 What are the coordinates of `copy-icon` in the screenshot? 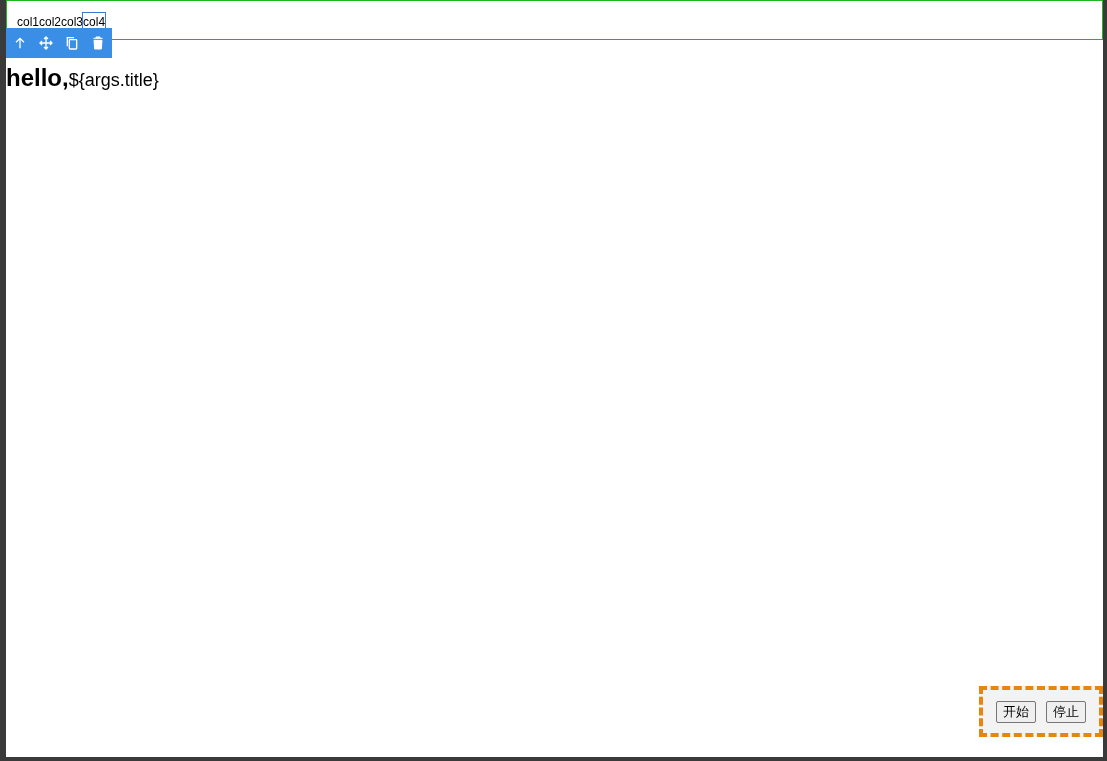 It's located at (72, 43).